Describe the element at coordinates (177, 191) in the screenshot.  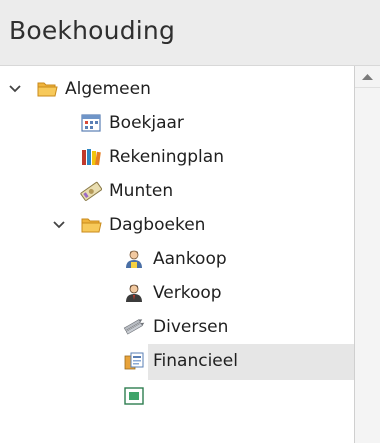
I see `tree-item-munten: Munten` at that location.